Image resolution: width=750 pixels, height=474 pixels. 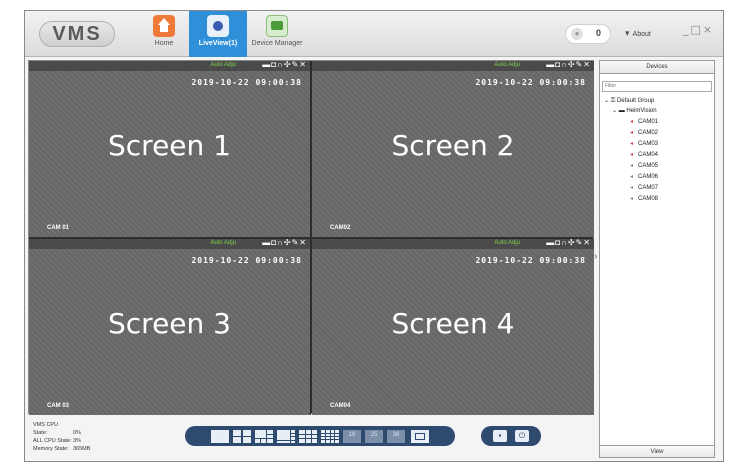 I want to click on nav-device-label: Device Manager, so click(x=277, y=43).